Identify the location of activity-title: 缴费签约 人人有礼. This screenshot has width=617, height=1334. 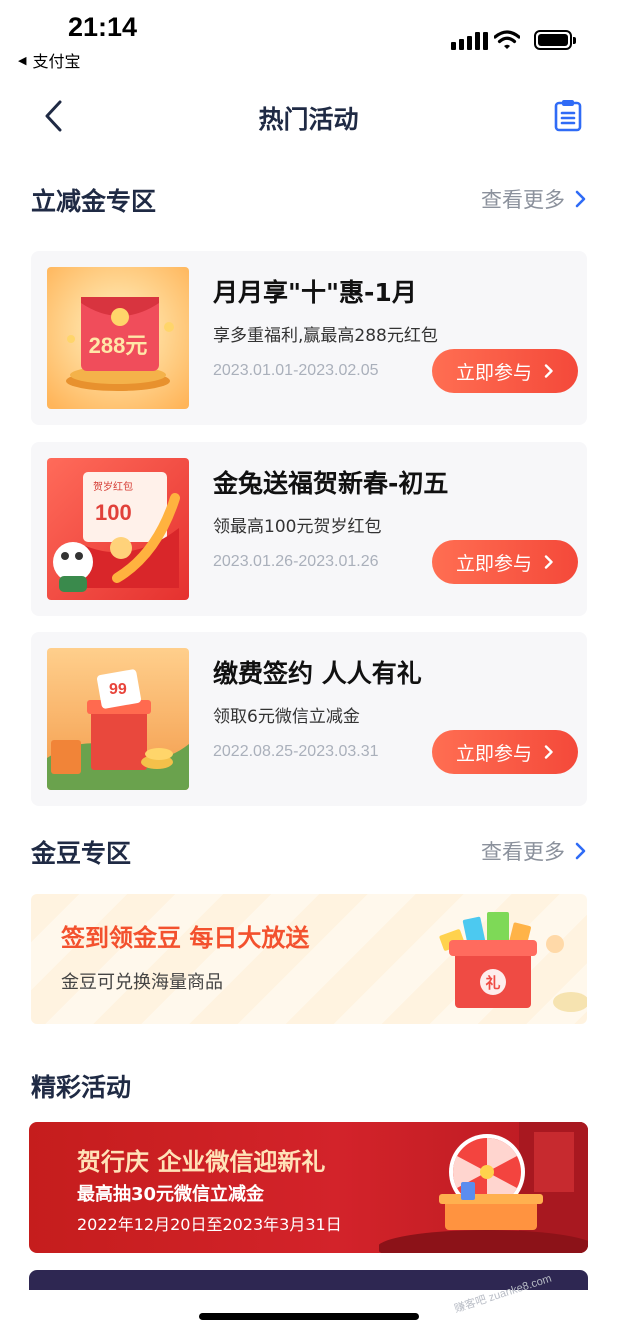
(317, 673).